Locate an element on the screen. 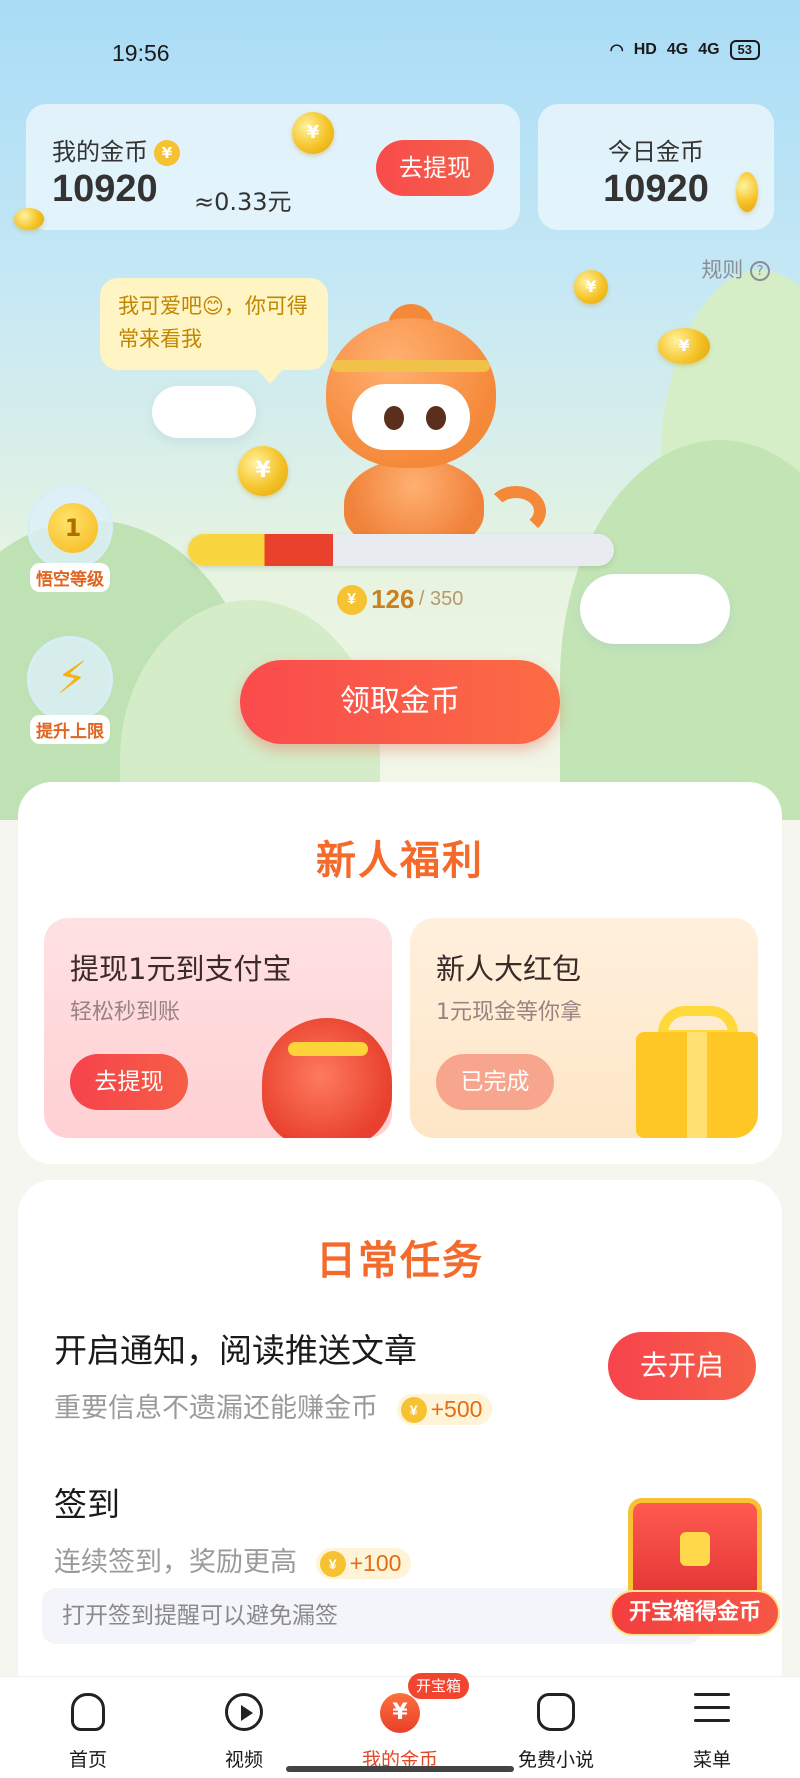 This screenshot has height=1778, width=800. task-subtitle-row: 连续签到，奖励更高 ¥ +100 is located at coordinates (233, 1560).